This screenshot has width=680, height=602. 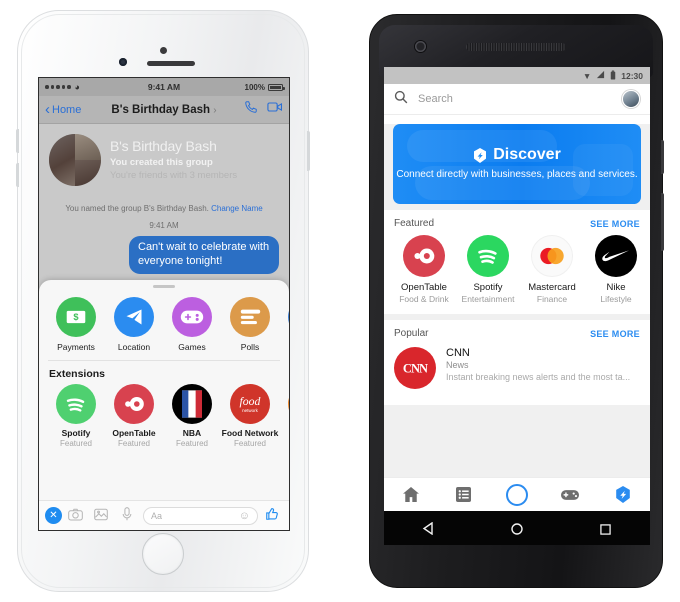 What do you see at coordinates (517, 75) in the screenshot?
I see `android-status-bar: ▼ 12:30` at bounding box center [517, 75].